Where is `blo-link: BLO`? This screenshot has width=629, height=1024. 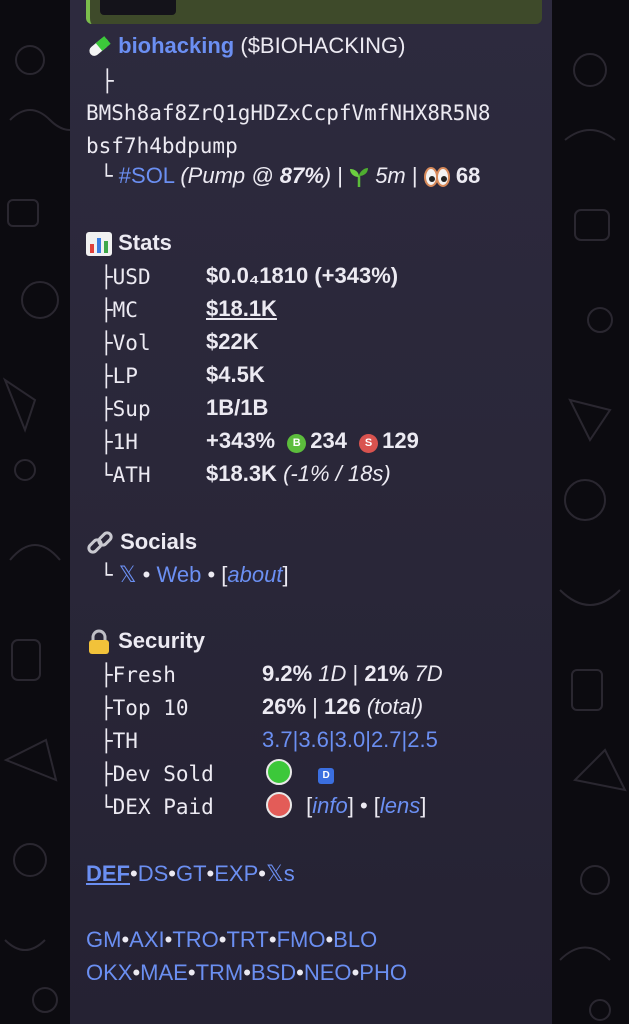
blo-link: BLO is located at coordinates (355, 939).